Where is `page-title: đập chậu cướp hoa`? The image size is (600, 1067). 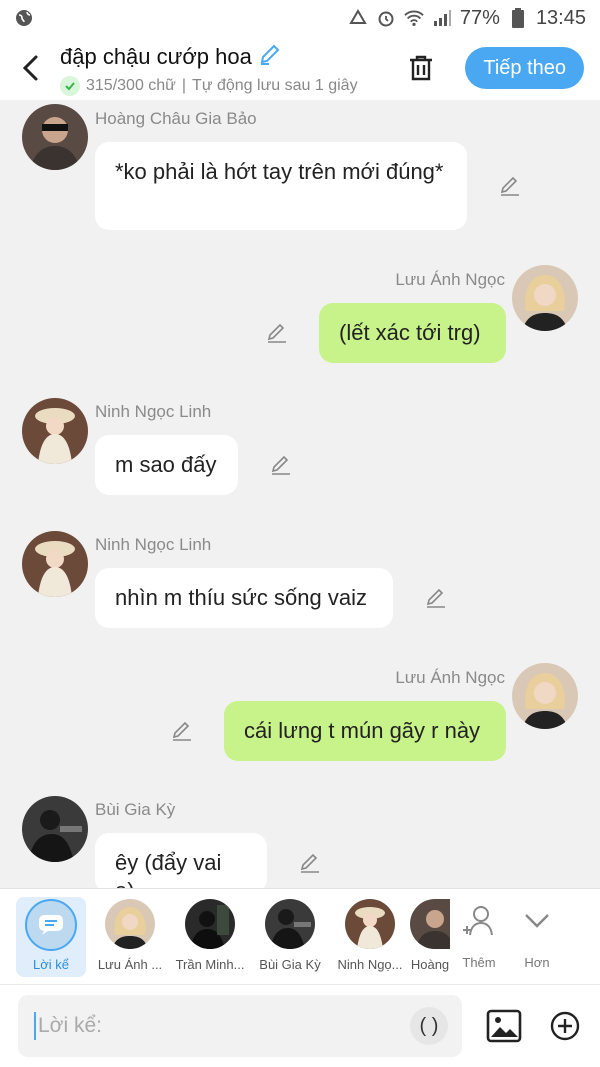 page-title: đập chậu cướp hoa is located at coordinates (156, 56).